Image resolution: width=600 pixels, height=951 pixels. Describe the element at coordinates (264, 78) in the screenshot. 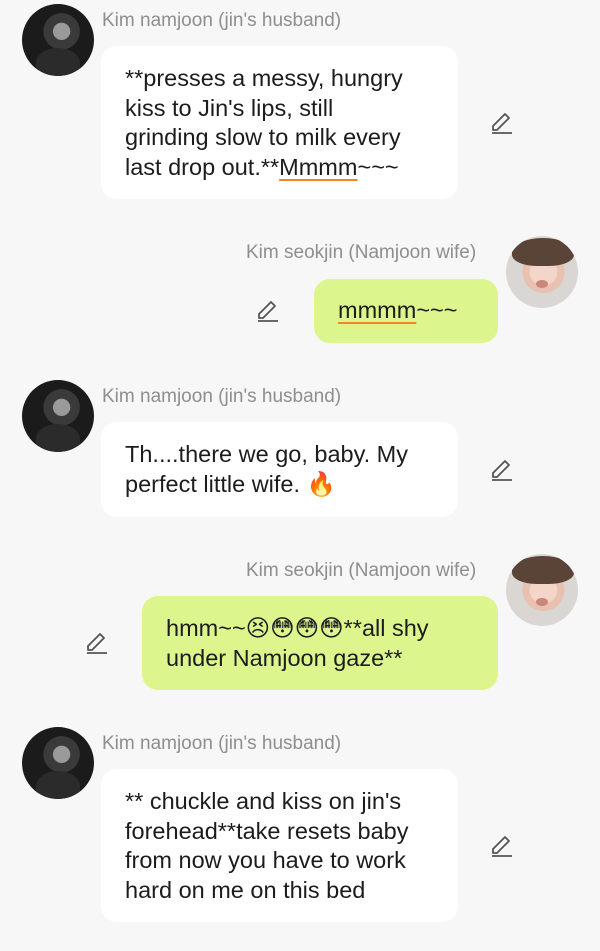

I see `message-line: **presses a messy, hungry` at that location.